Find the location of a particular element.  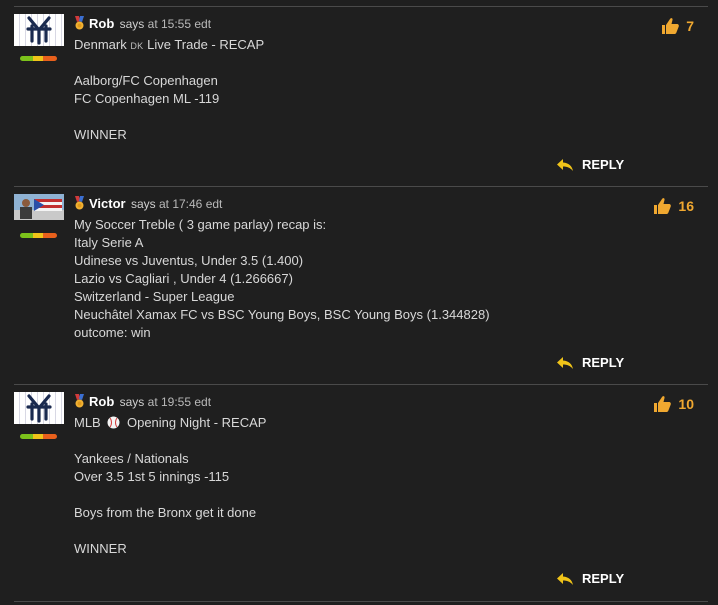

comment-line: Boys from the Bronx get it done is located at coordinates (165, 512).